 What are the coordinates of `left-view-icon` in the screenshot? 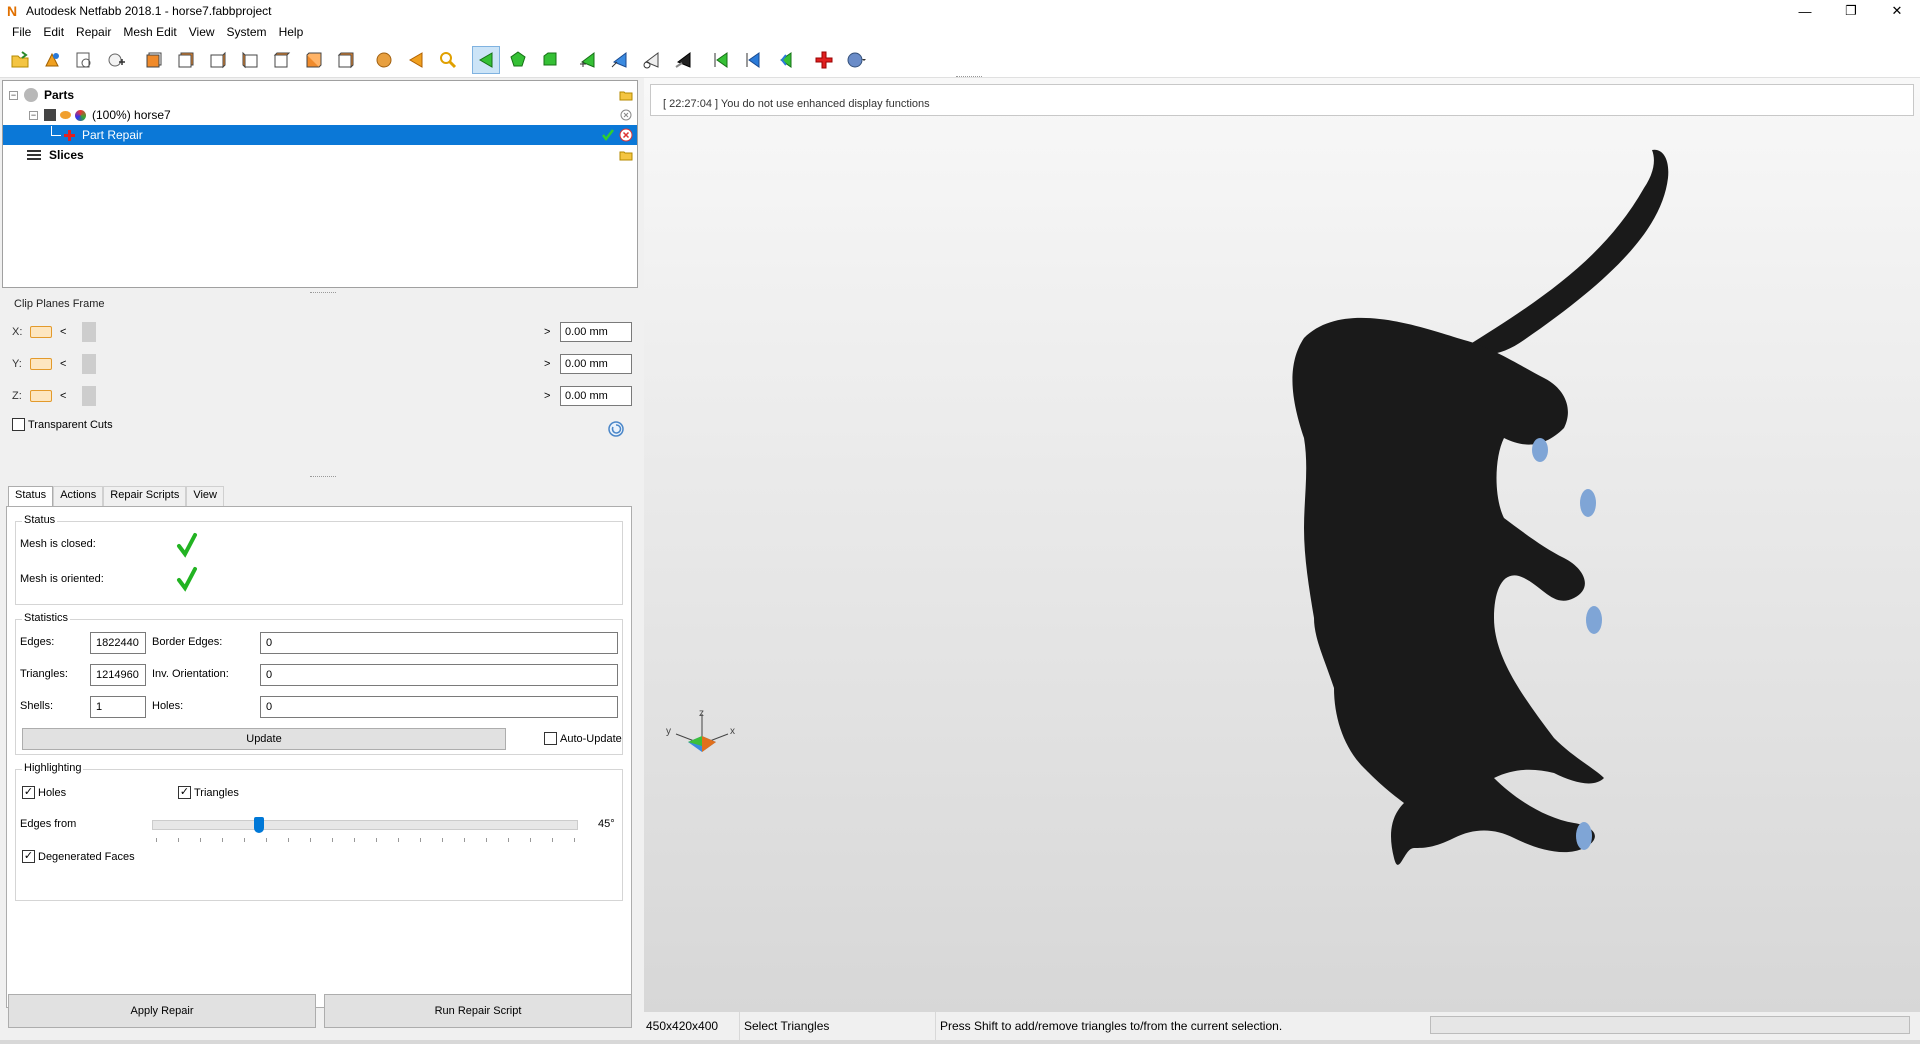 It's located at (218, 60).